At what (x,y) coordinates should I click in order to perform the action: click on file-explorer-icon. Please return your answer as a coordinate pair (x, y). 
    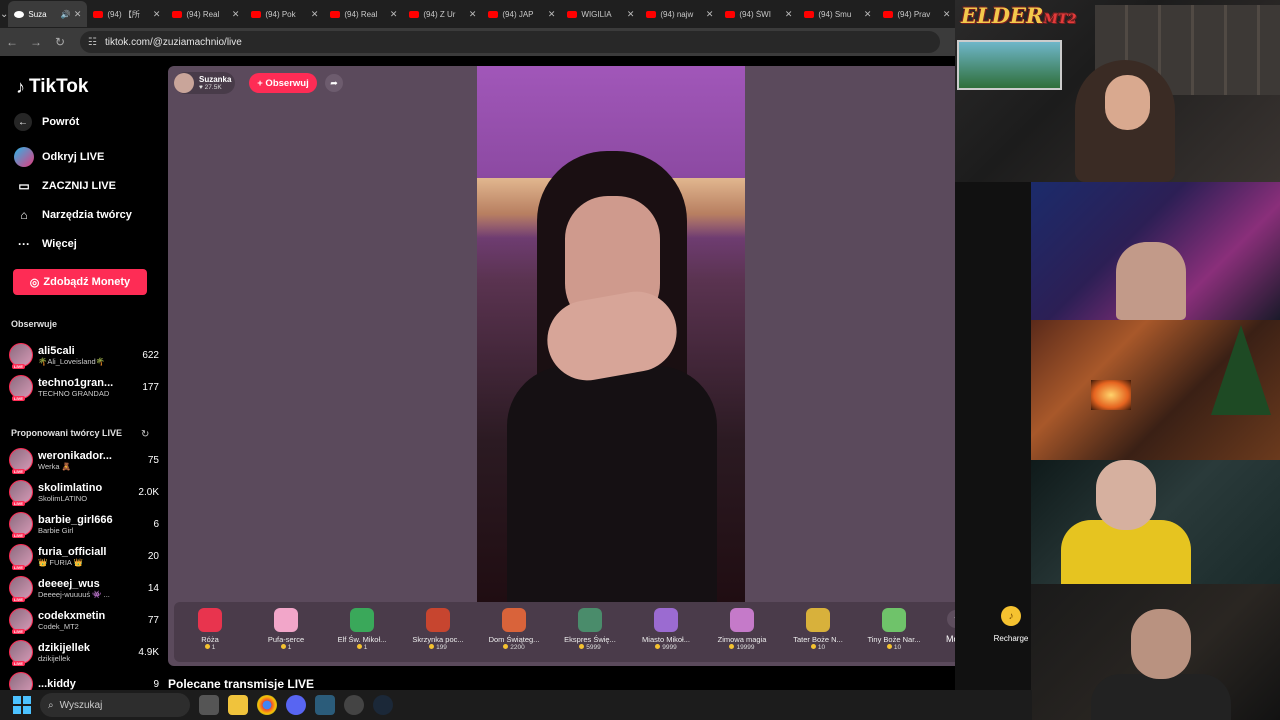
    Looking at the image, I should click on (238, 705).